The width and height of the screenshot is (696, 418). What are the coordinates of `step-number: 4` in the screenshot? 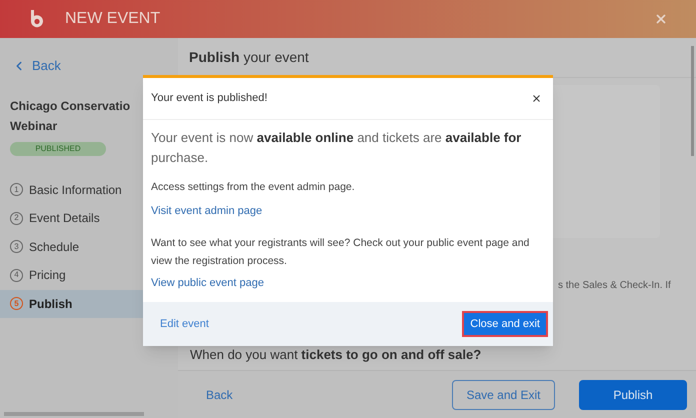 It's located at (16, 275).